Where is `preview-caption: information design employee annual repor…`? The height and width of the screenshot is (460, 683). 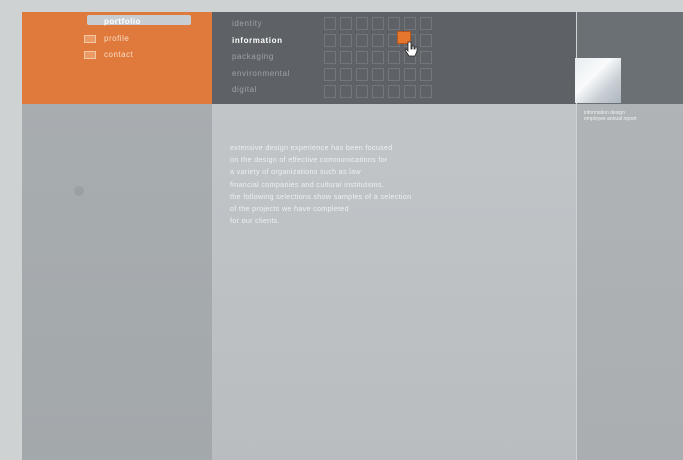
preview-caption: information design employee annual repor… is located at coordinates (610, 116).